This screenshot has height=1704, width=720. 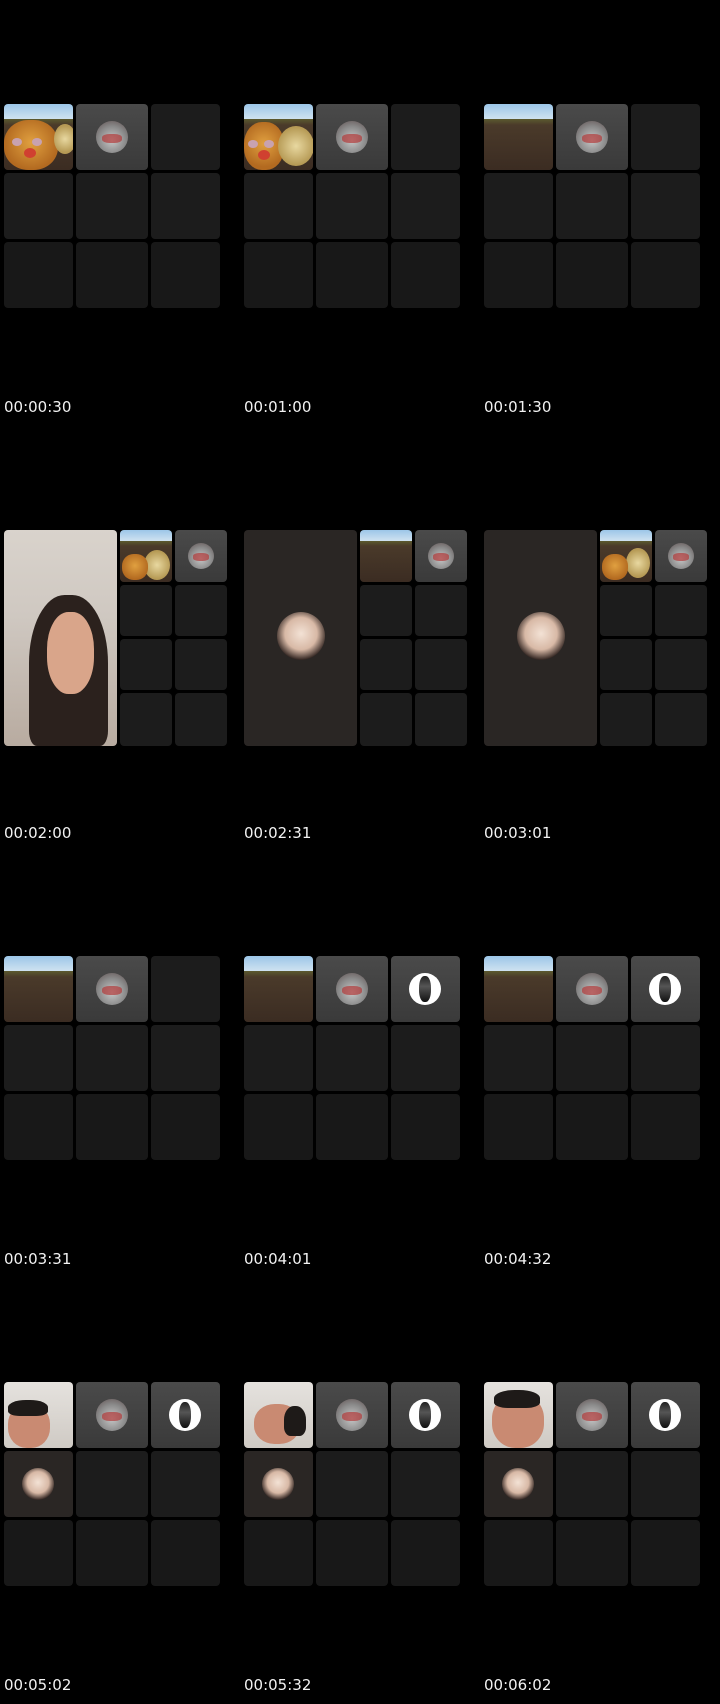 I want to click on timestamp: 00:00:30, so click(x=38, y=407).